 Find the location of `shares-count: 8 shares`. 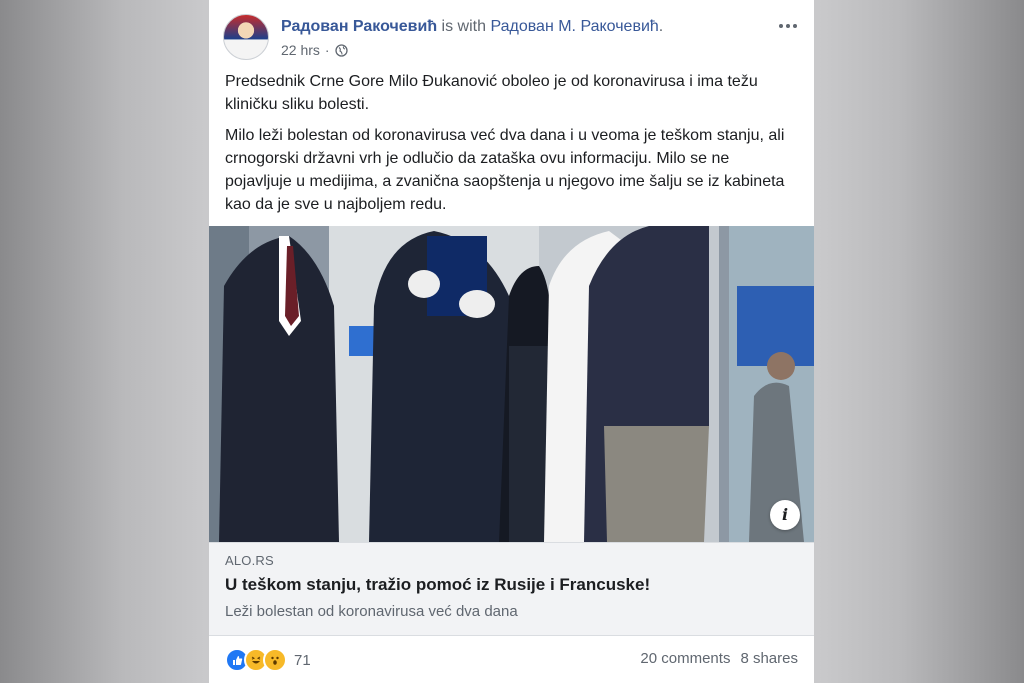

shares-count: 8 shares is located at coordinates (769, 658).